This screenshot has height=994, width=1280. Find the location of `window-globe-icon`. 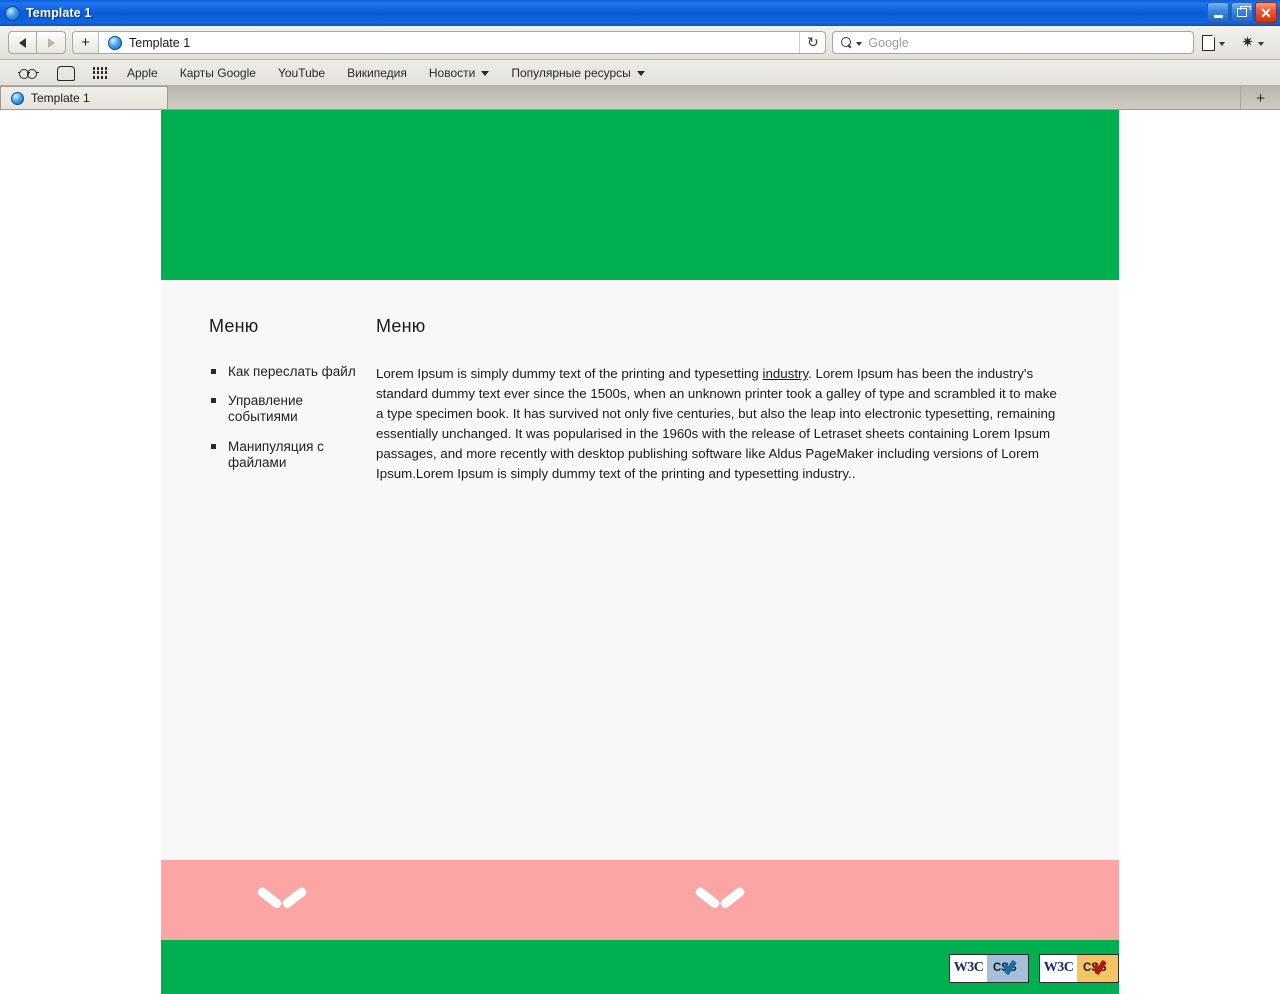

window-globe-icon is located at coordinates (12, 13).